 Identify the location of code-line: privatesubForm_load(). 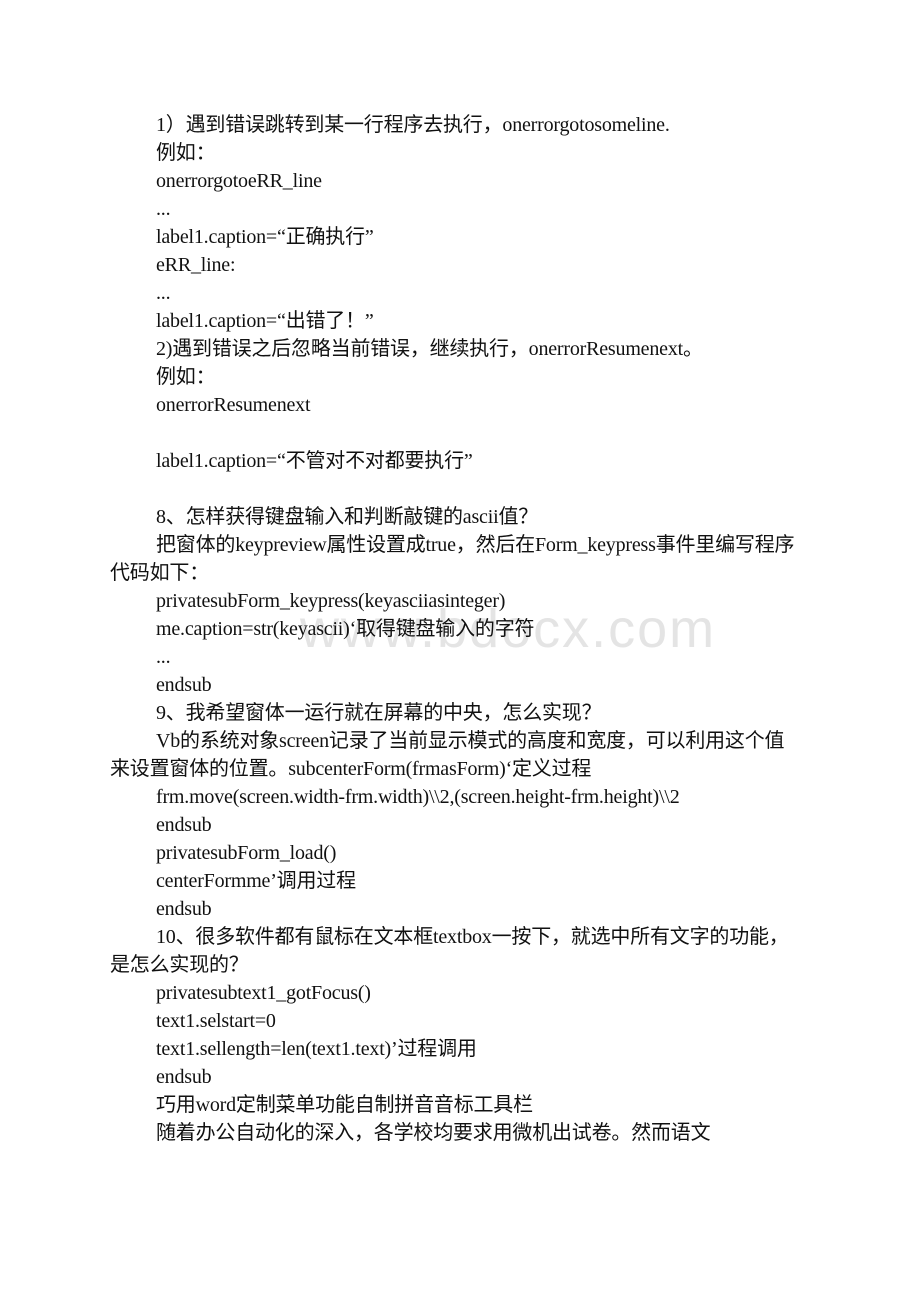
(246, 853).